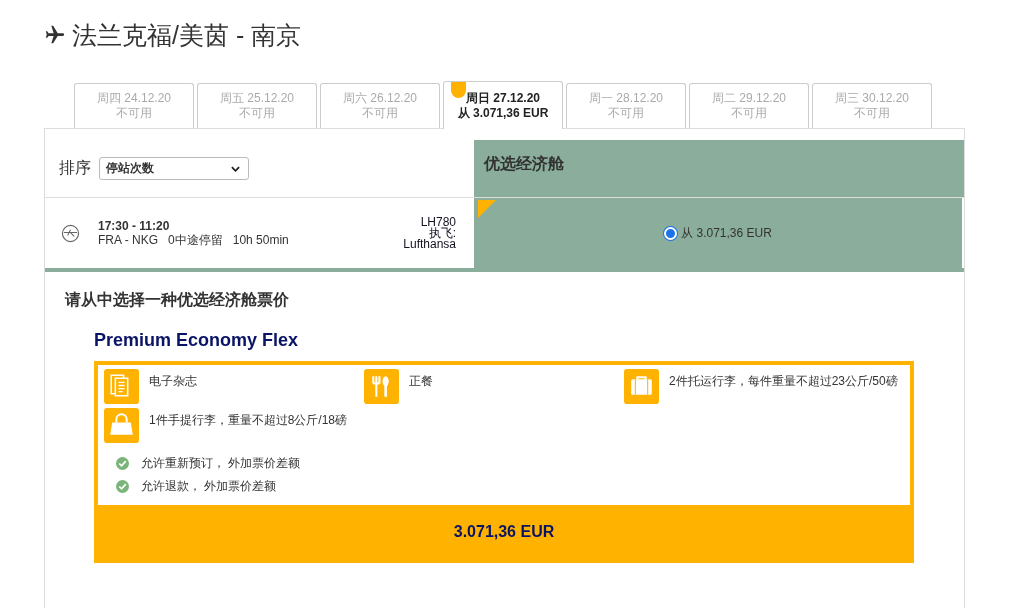  Describe the element at coordinates (197, 340) in the screenshot. I see `fare-name: Premium Economy Flex` at that location.